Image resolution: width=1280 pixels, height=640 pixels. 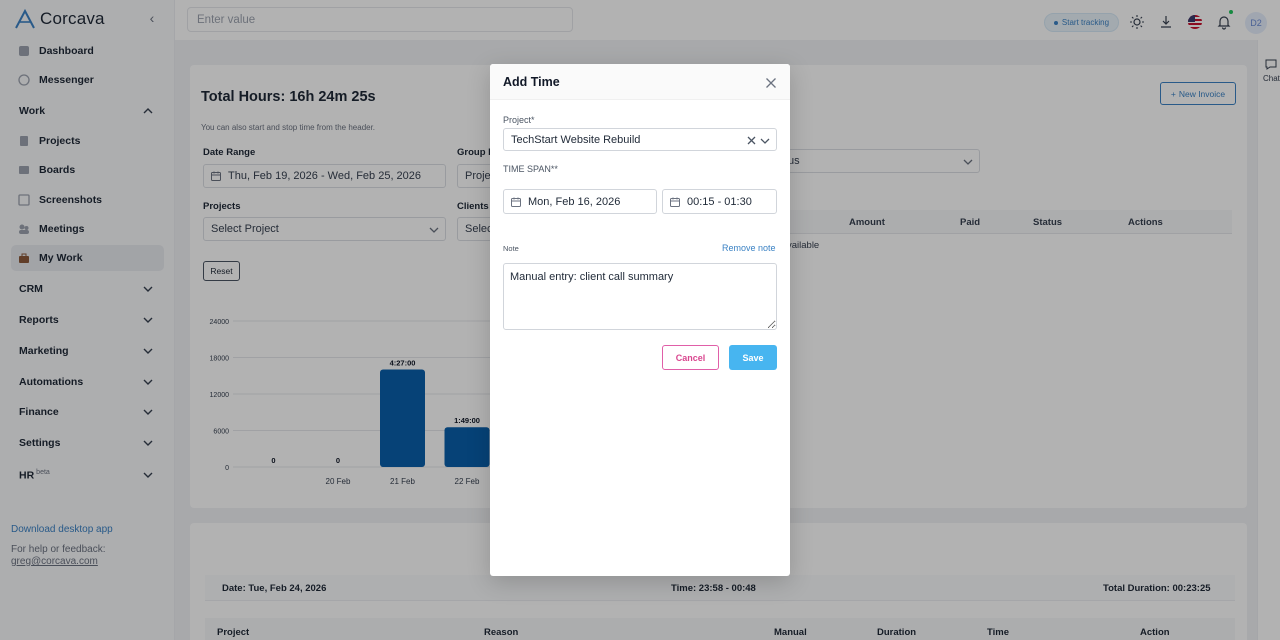 I want to click on cancel-button: Cancel, so click(x=690, y=357).